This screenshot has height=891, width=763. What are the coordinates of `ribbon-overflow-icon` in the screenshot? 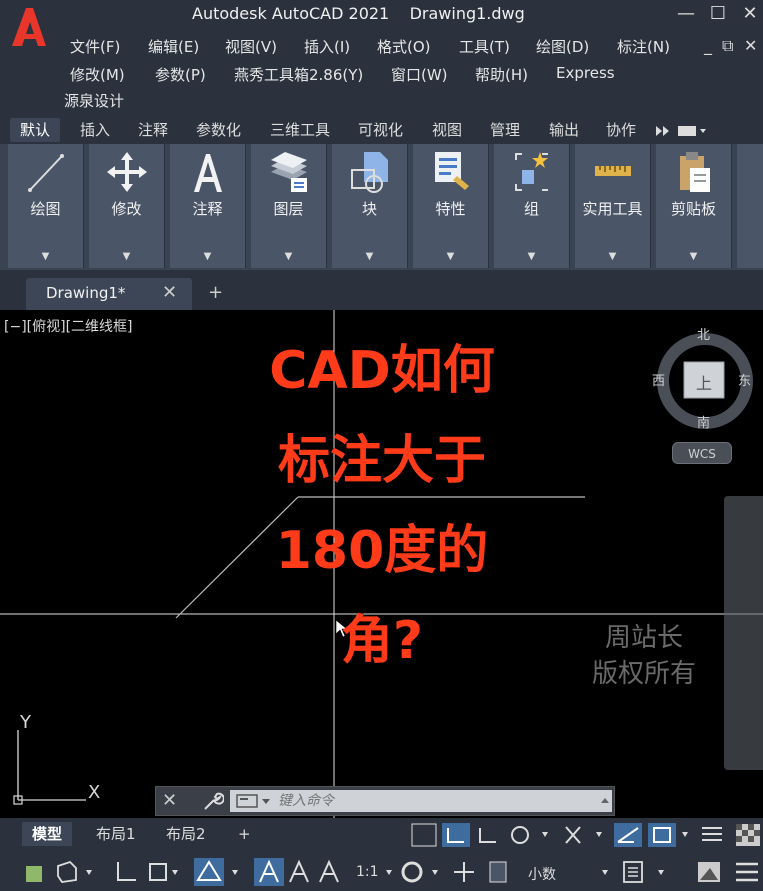 It's located at (682, 131).